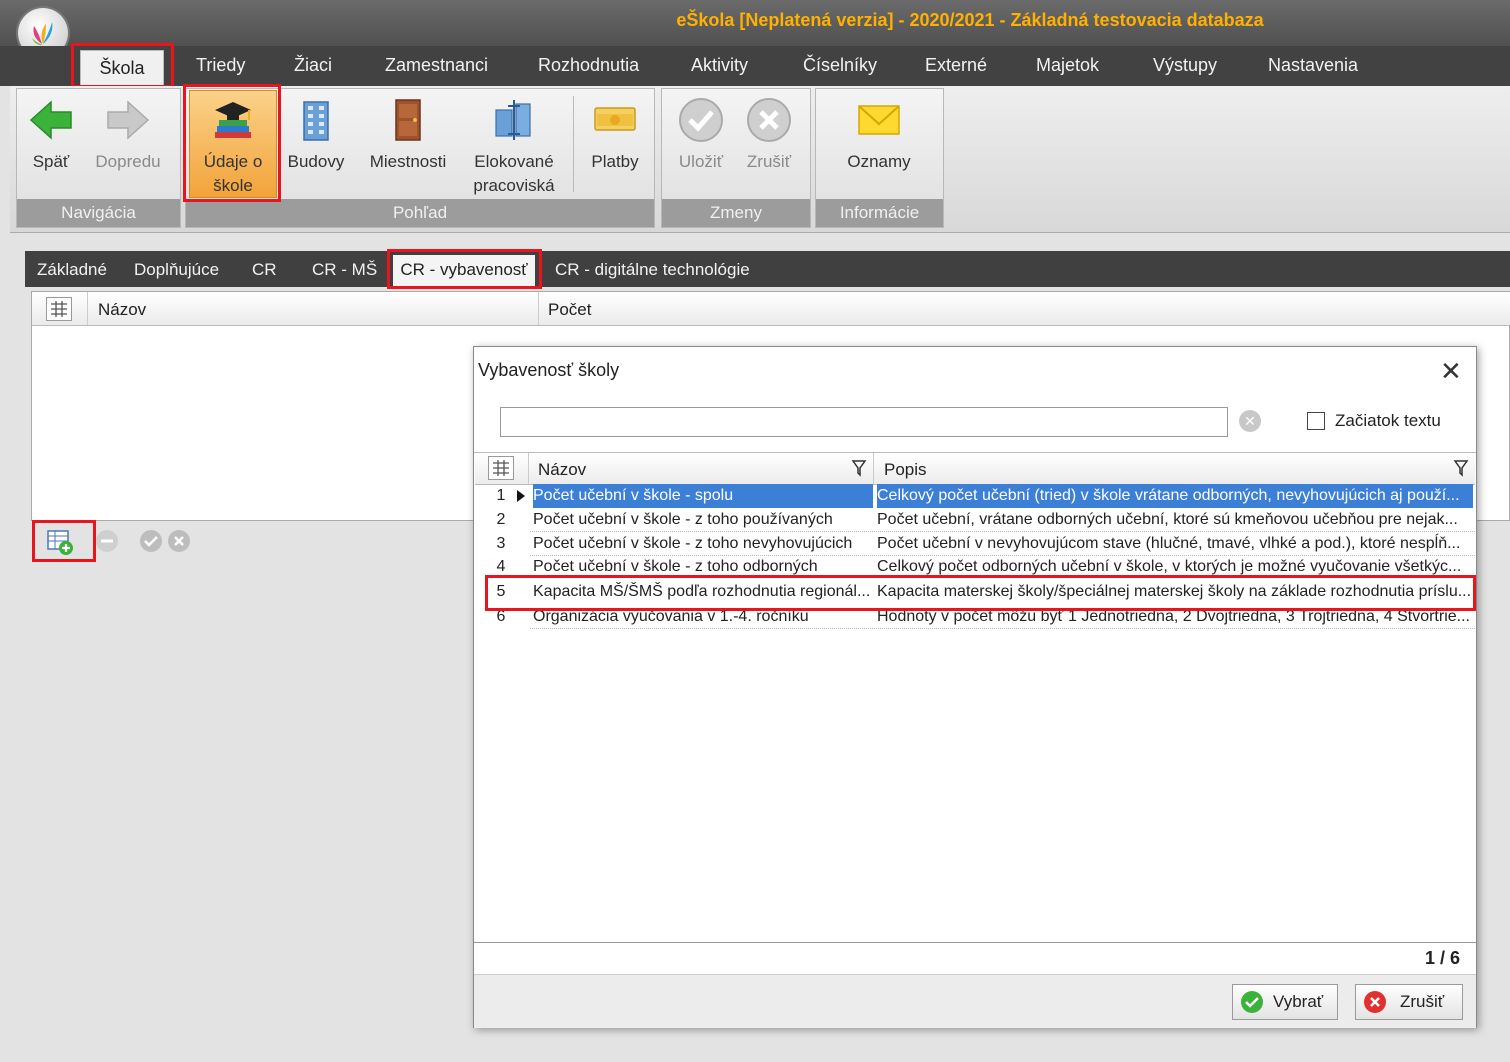 The height and width of the screenshot is (1062, 1510). Describe the element at coordinates (569, 310) in the screenshot. I see `column-header-count: Počet` at that location.